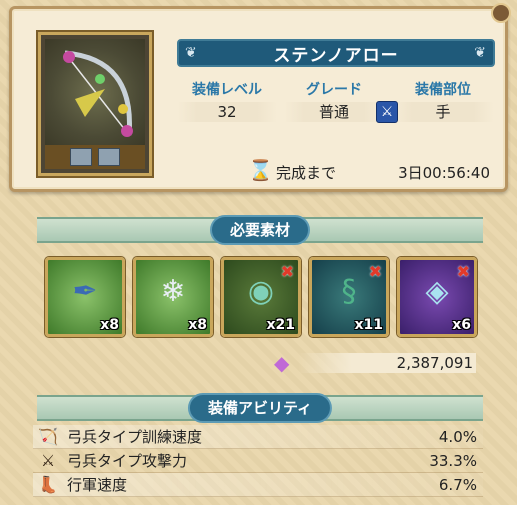 The height and width of the screenshot is (505, 517). Describe the element at coordinates (260, 170) in the screenshot. I see `hourglass-icon: ⌛` at that location.